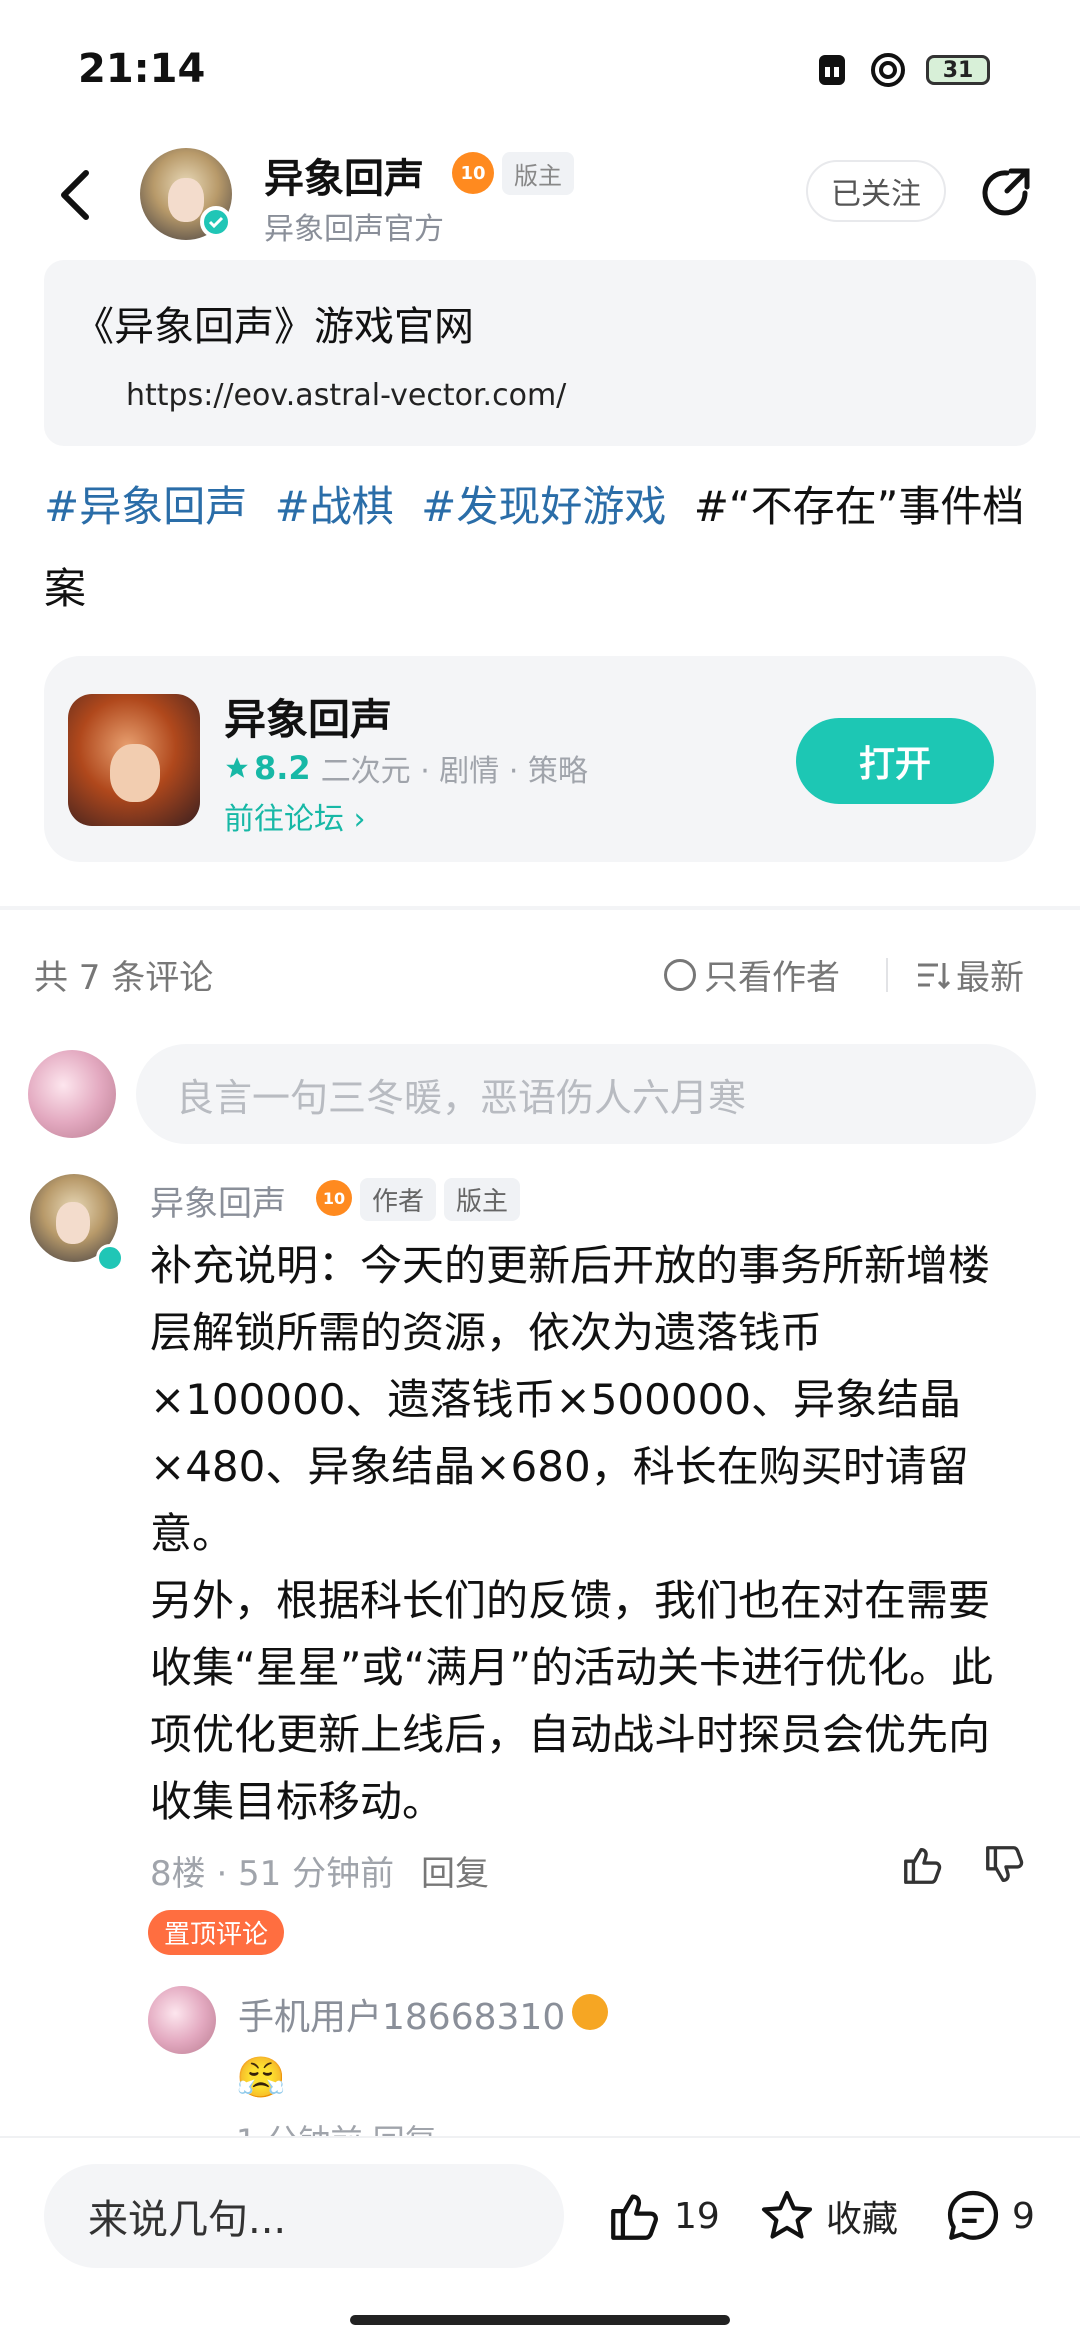 This screenshot has height=2339, width=1080. I want to click on comment-count: 共 7 条评论, so click(124, 978).